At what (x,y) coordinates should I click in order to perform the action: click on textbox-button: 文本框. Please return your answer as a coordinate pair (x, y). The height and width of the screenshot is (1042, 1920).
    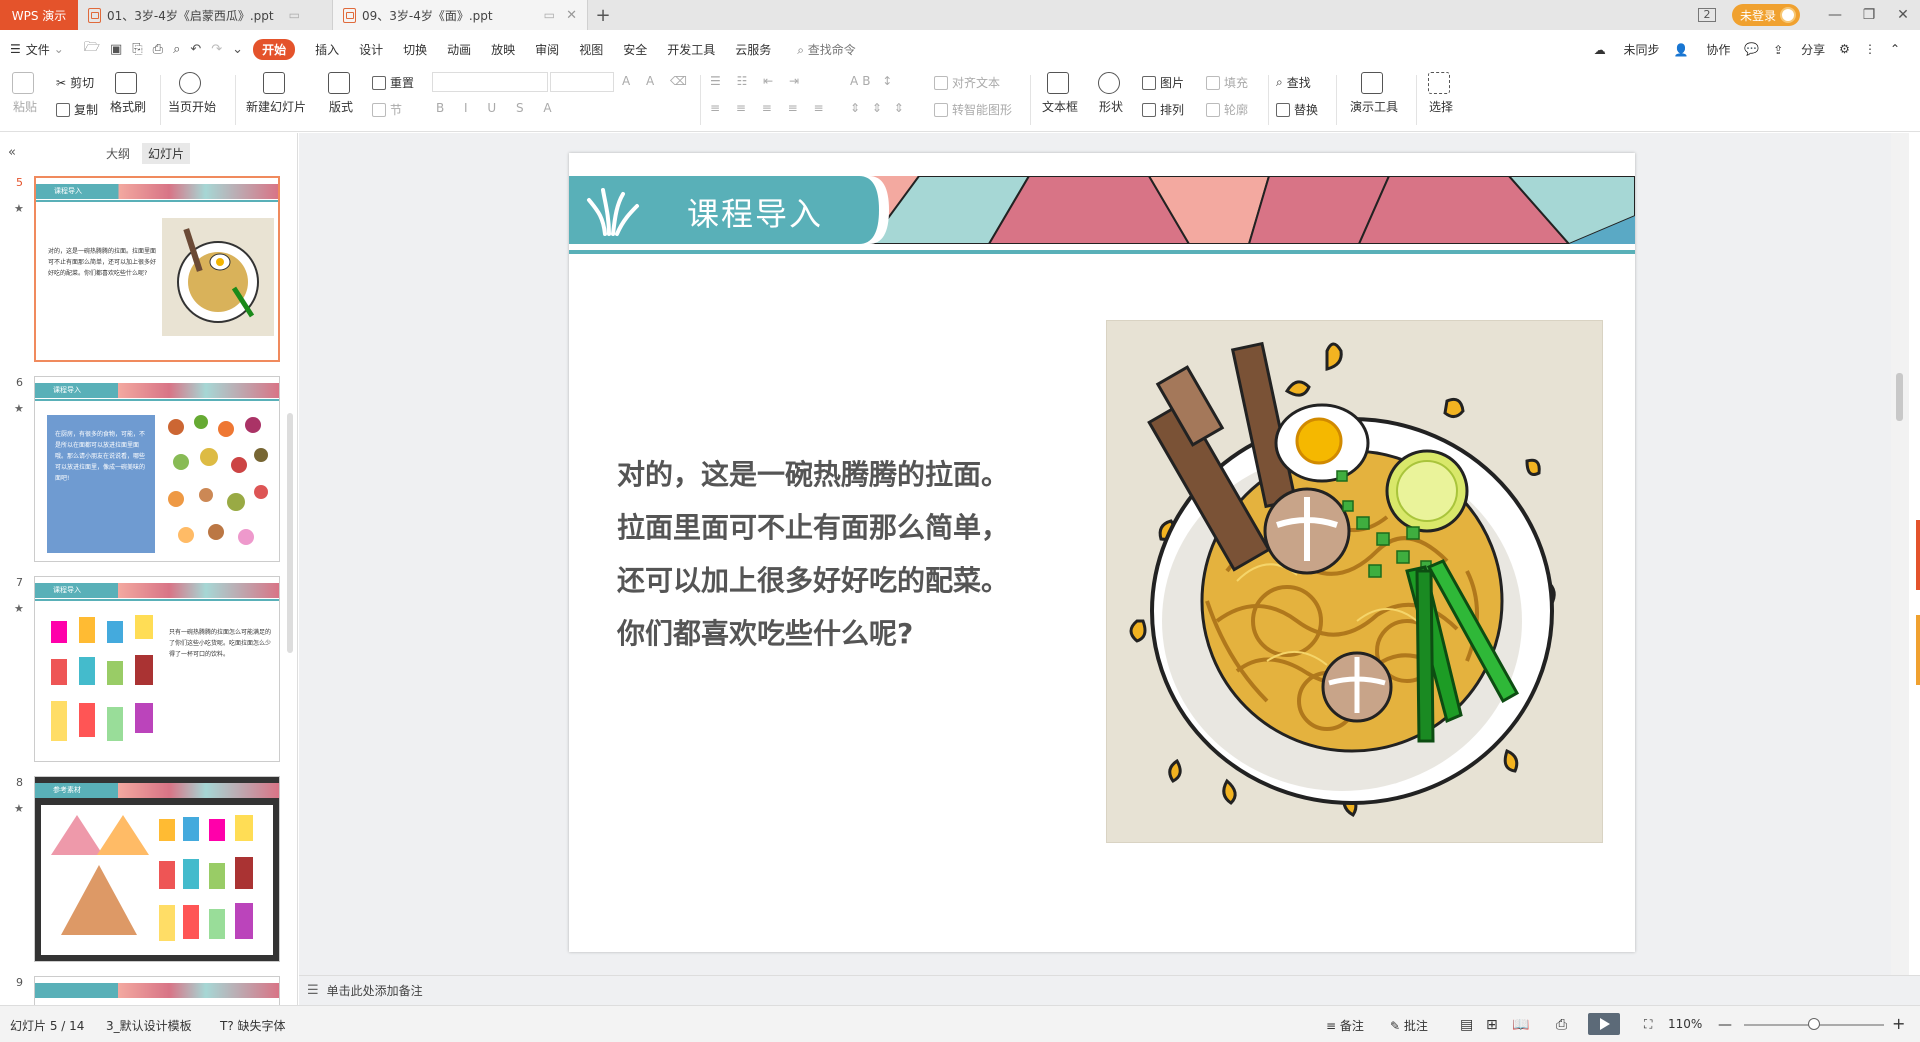
    Looking at the image, I should click on (1060, 93).